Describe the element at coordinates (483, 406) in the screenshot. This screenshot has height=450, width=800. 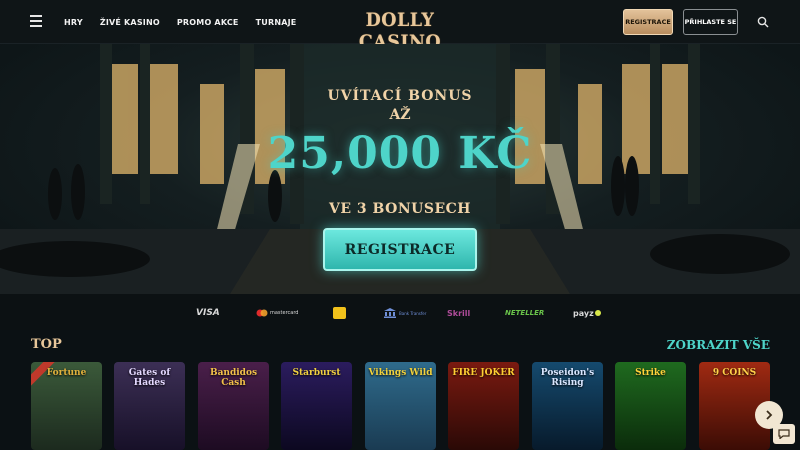
I see `game-tile: FIRE JOKER` at that location.